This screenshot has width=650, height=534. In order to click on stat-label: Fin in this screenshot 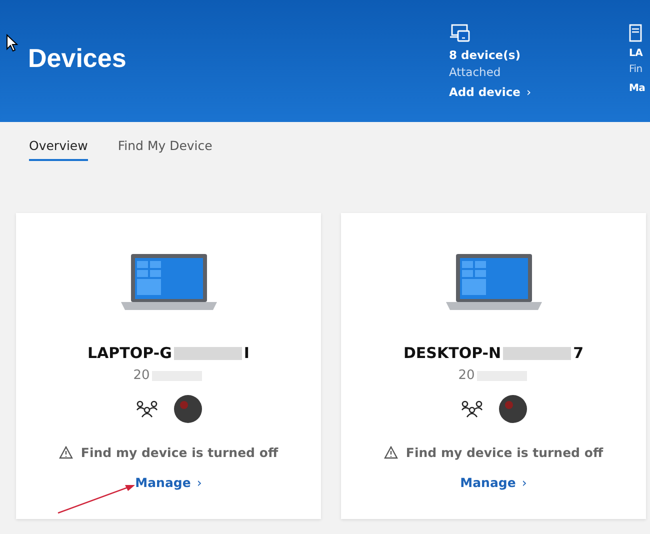, I will do `click(636, 69)`.